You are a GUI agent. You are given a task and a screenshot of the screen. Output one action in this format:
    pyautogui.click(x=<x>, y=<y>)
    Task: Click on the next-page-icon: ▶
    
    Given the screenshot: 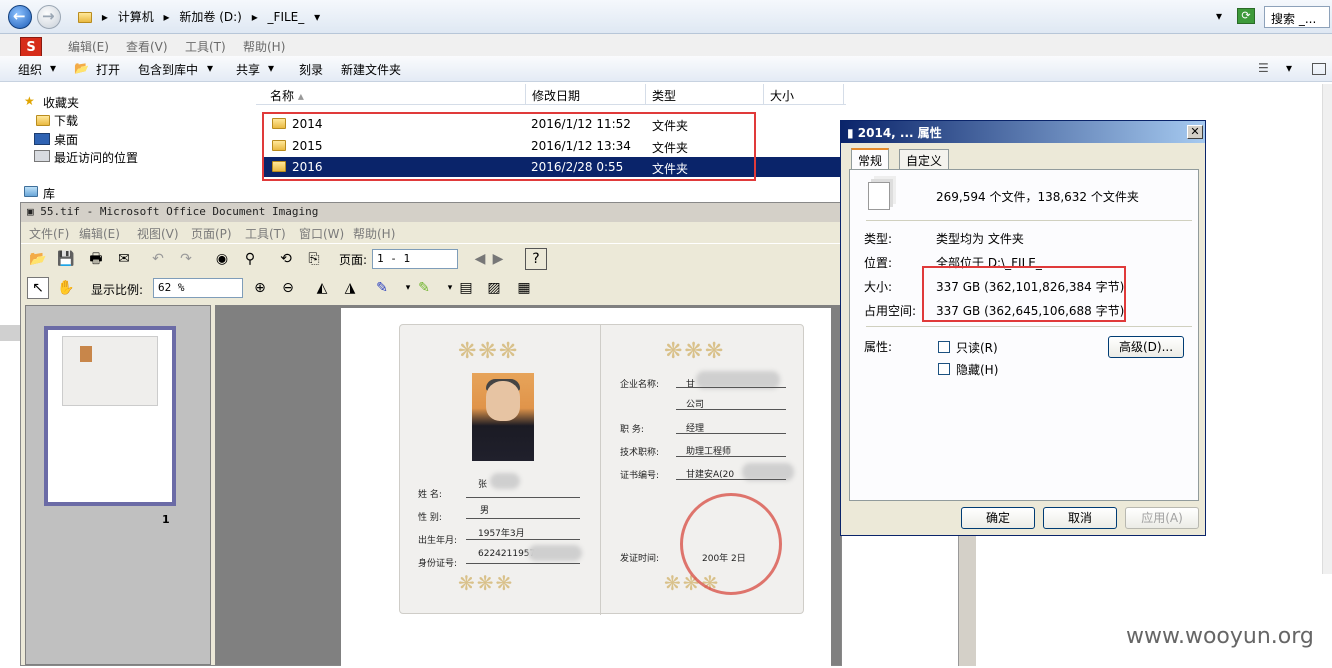 What is the action you would take?
    pyautogui.click(x=498, y=259)
    